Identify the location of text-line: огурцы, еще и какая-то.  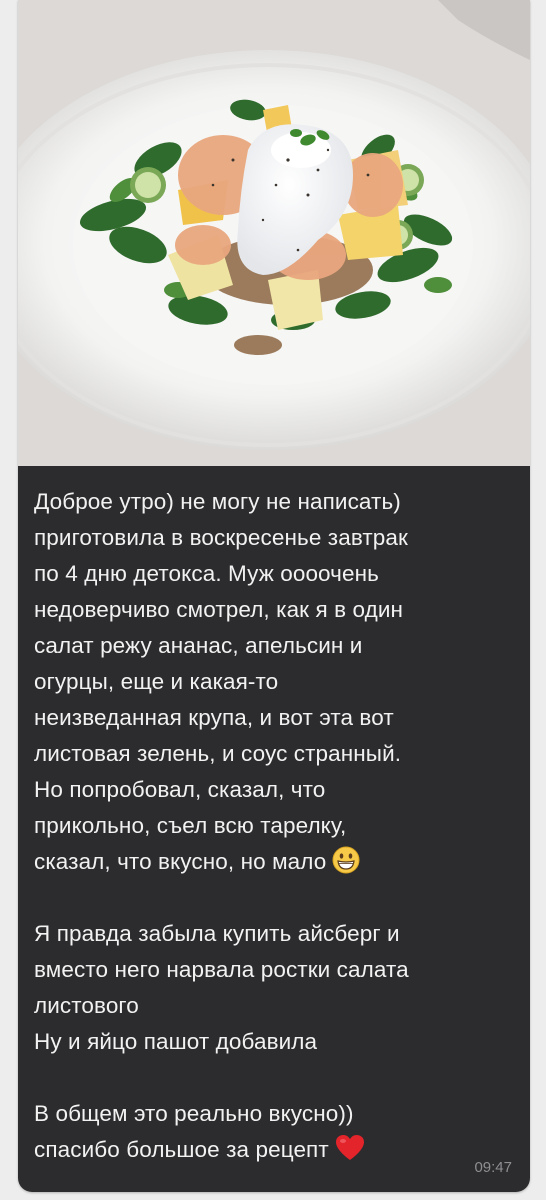
(156, 681).